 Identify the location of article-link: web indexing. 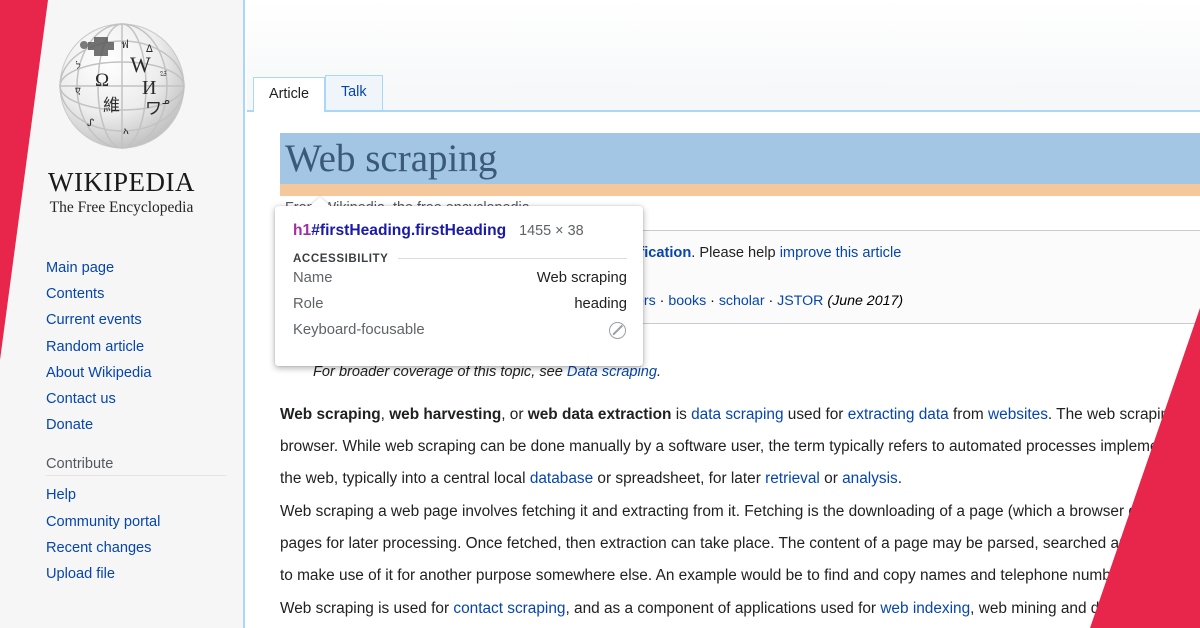
(925, 608).